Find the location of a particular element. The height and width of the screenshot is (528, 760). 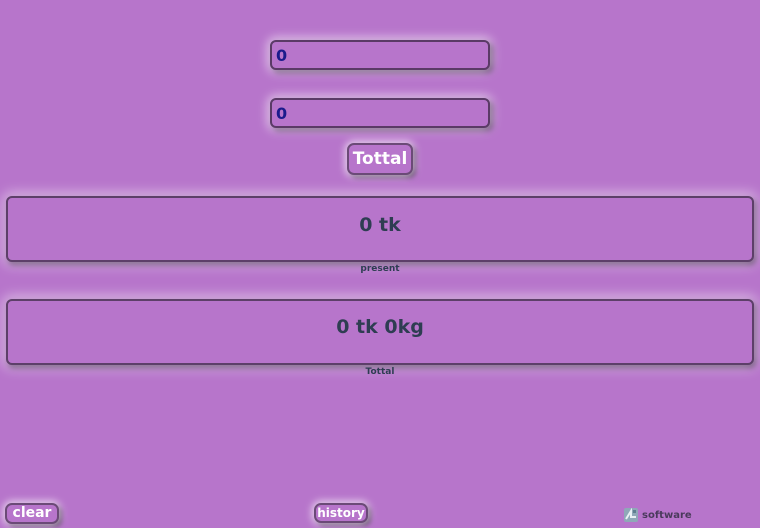

total-caption: Tottal is located at coordinates (380, 372).